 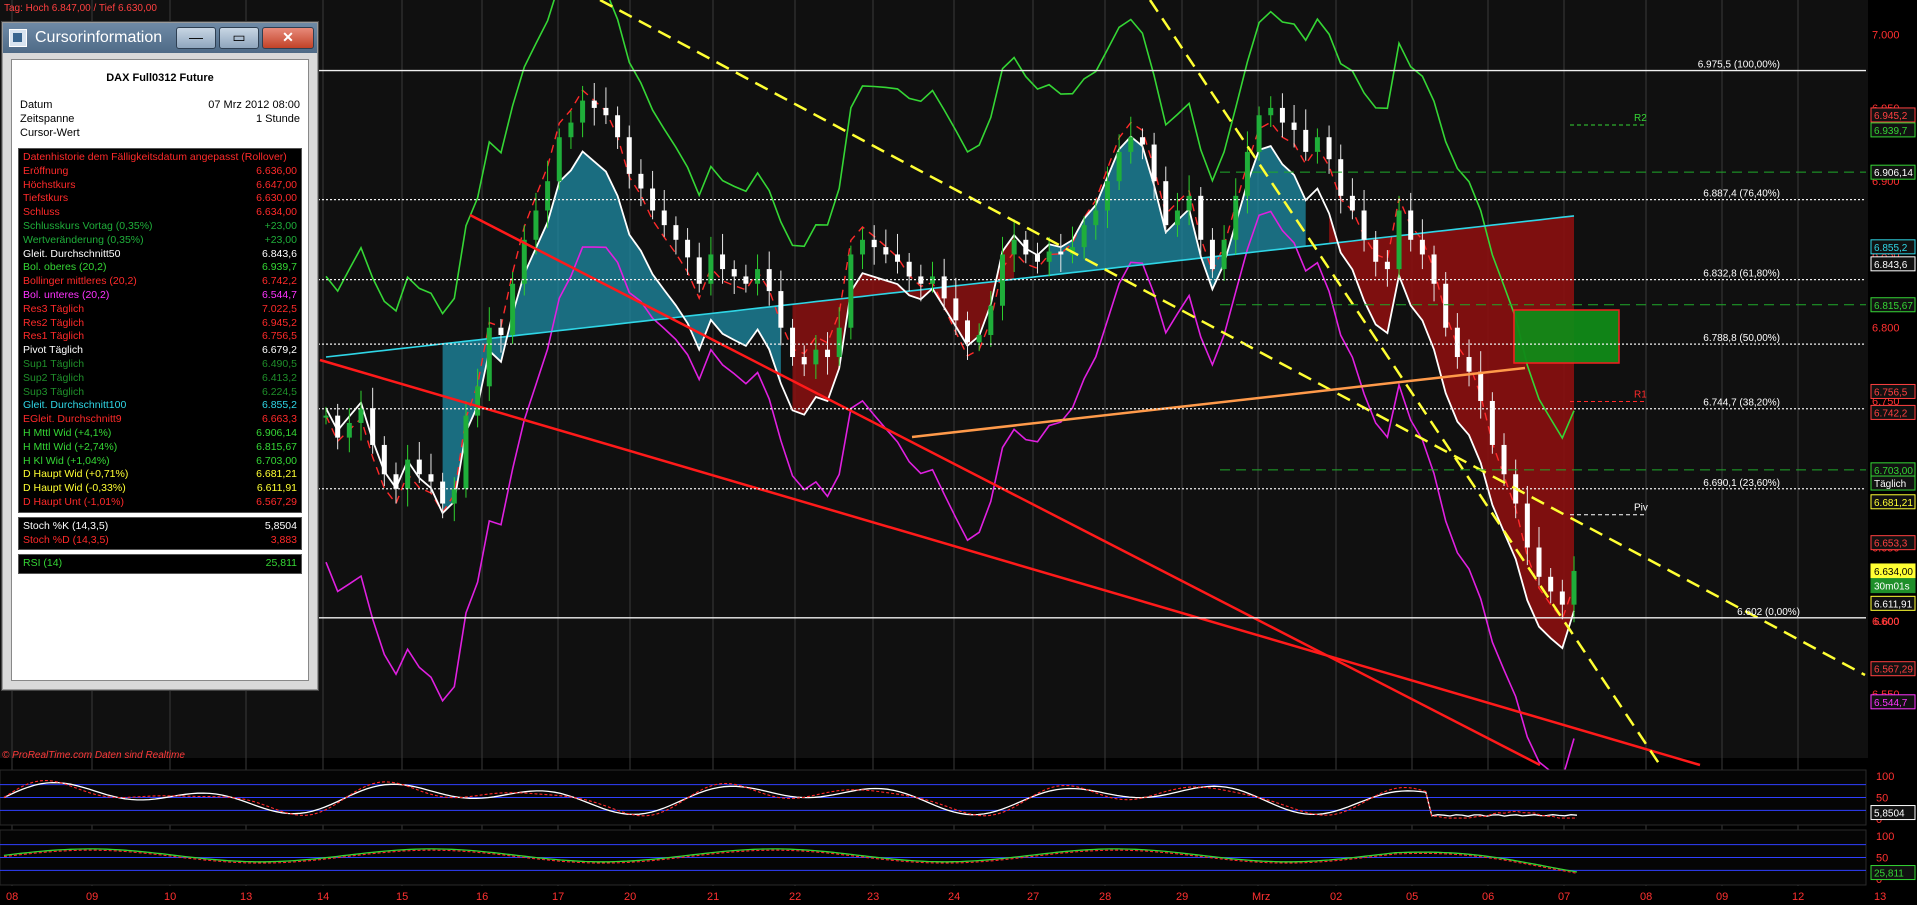 What do you see at coordinates (72, 253) in the screenshot?
I see `history-label: Gleit. Durchschnitt50` at bounding box center [72, 253].